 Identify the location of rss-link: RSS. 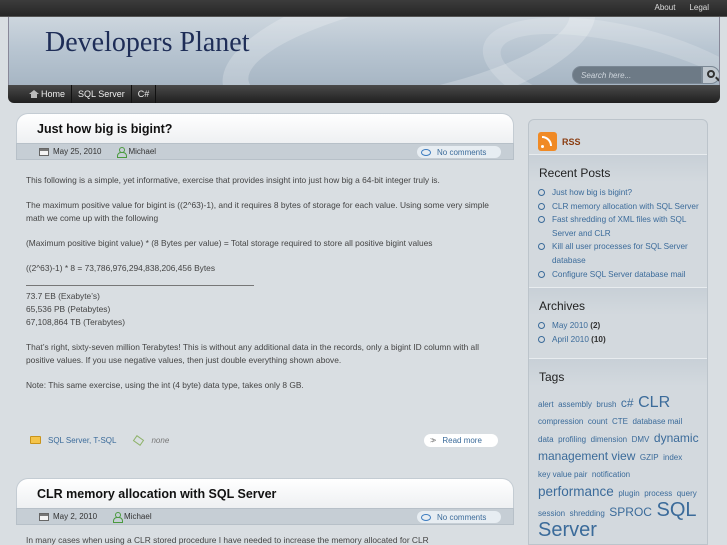
(618, 137).